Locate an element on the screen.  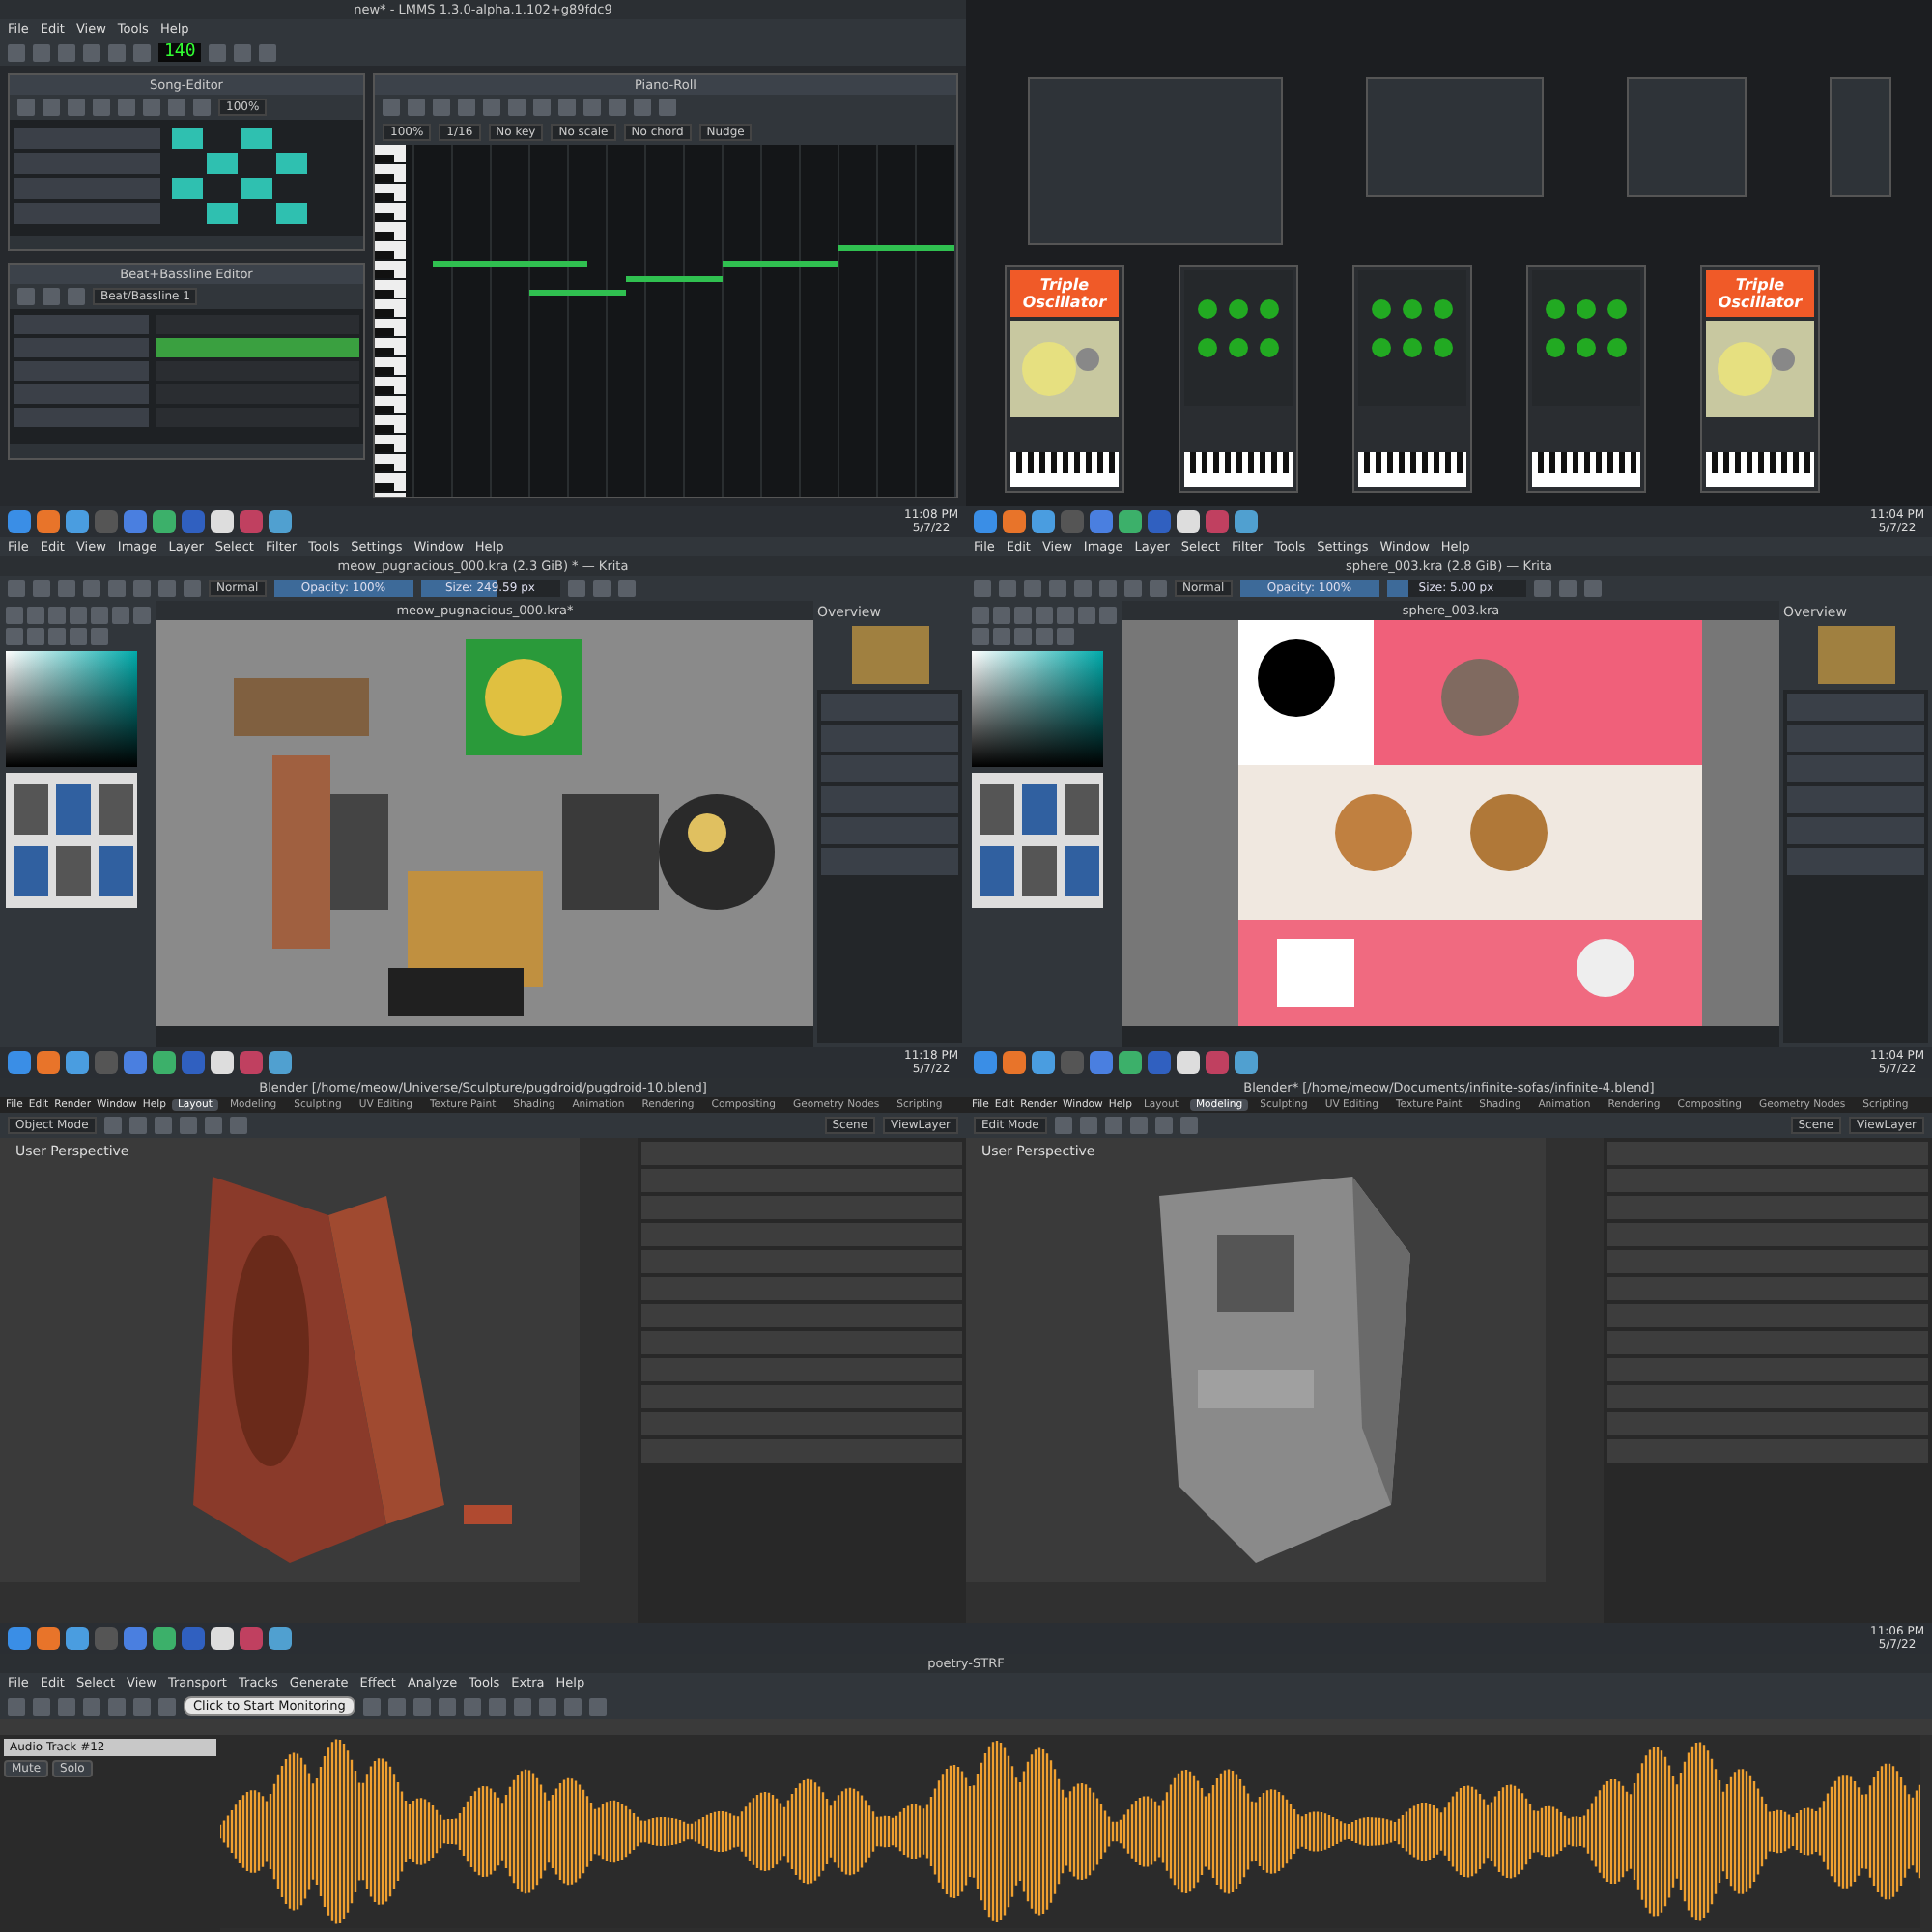
tempo-display: 140 is located at coordinates (180, 52).